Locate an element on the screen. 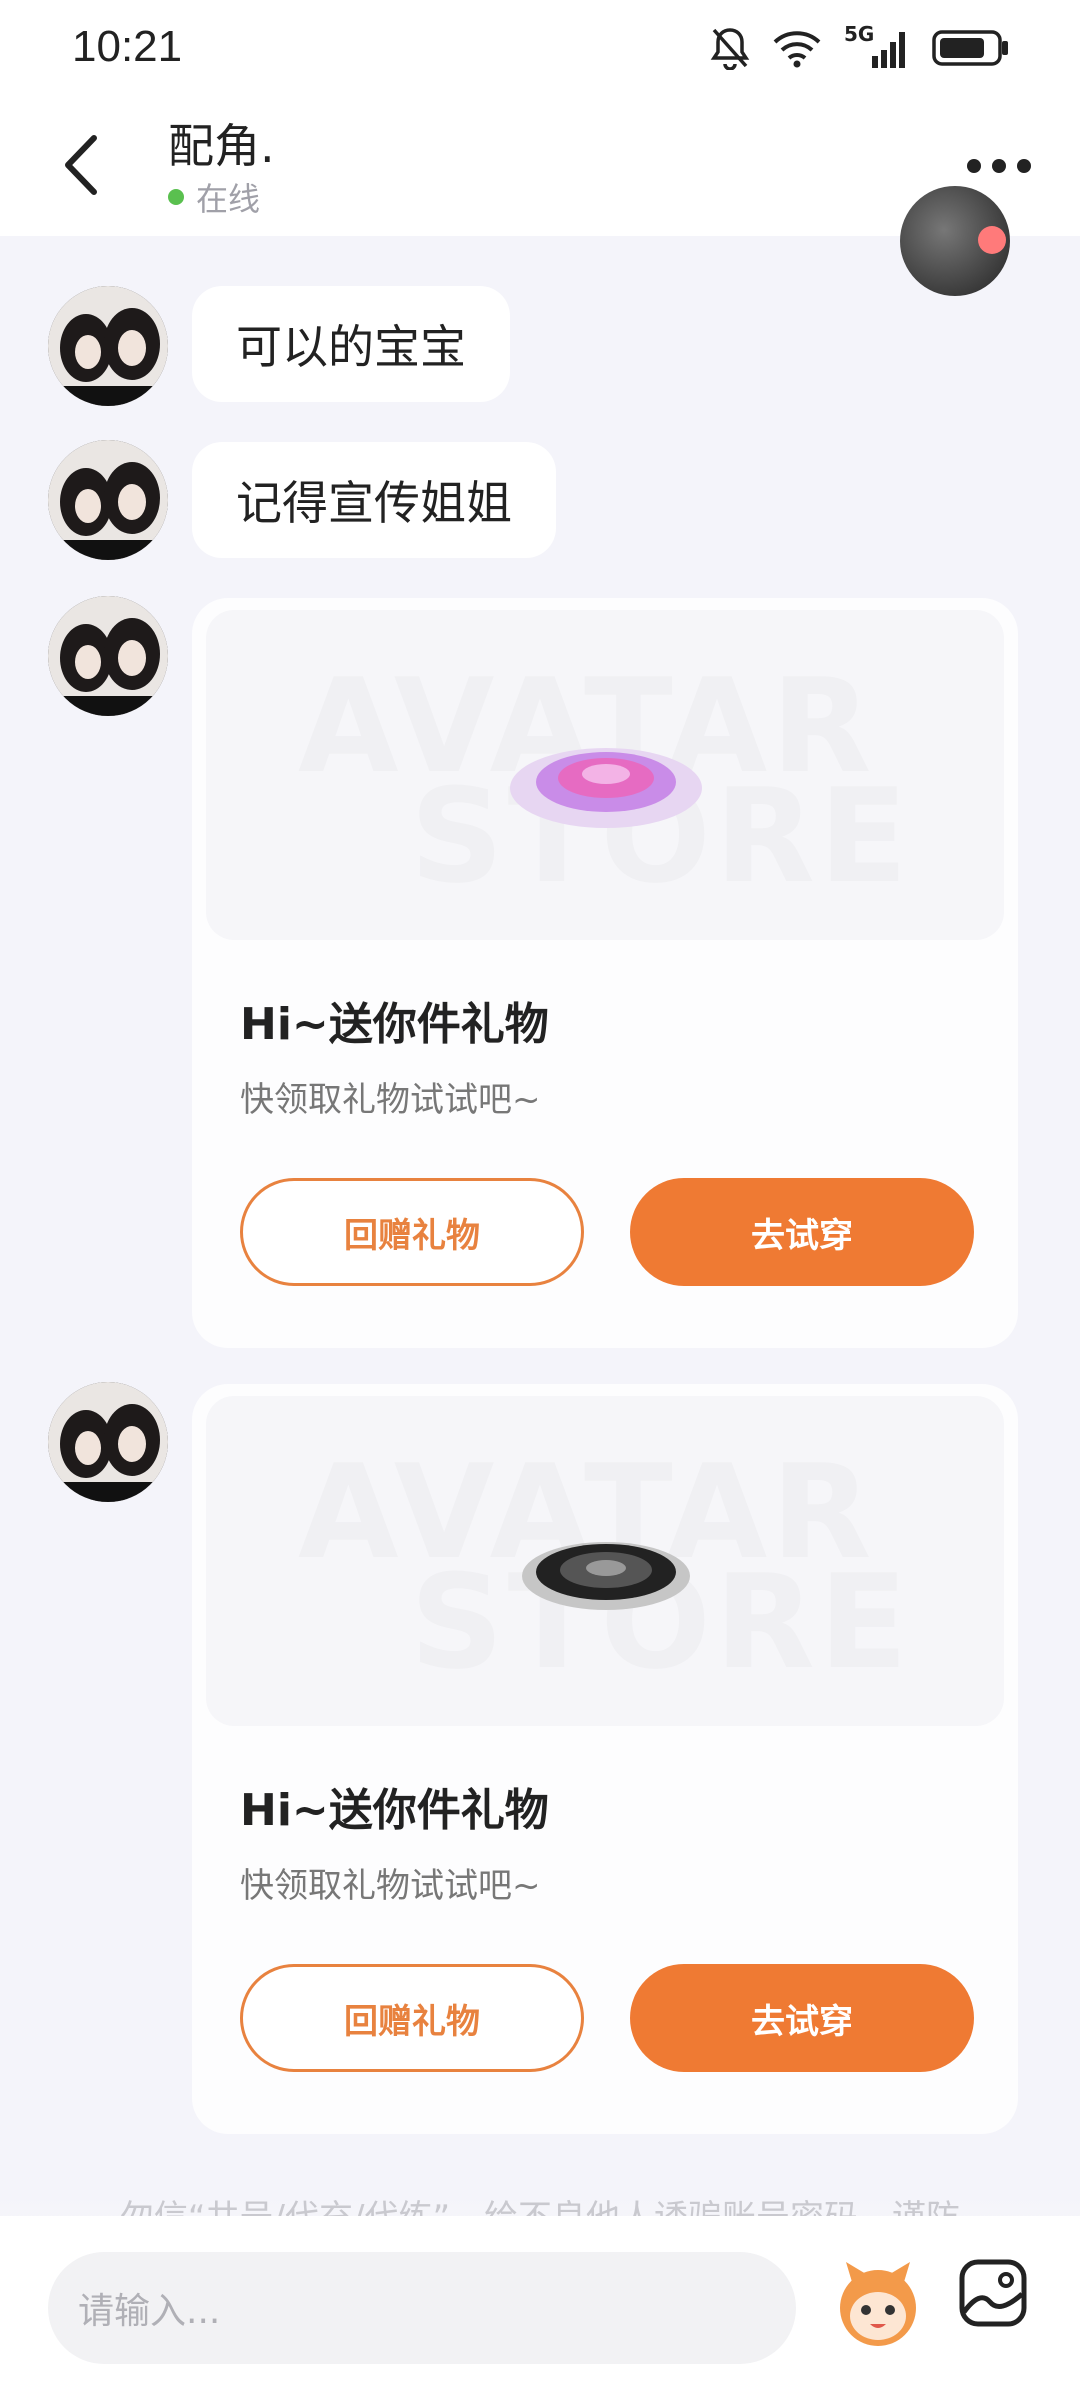 Image resolution: width=1080 pixels, height=2400 pixels. bell-muted-icon is located at coordinates (730, 49).